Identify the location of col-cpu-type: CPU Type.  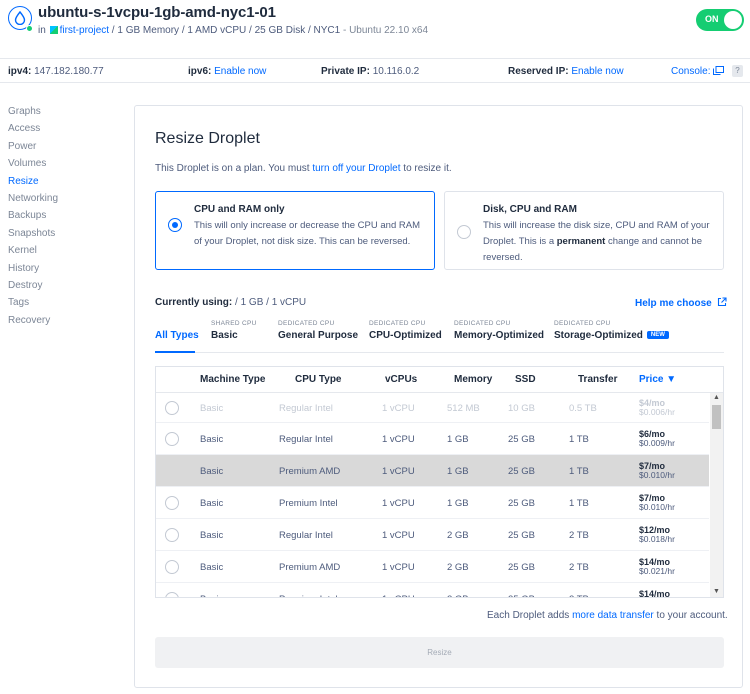
(318, 379).